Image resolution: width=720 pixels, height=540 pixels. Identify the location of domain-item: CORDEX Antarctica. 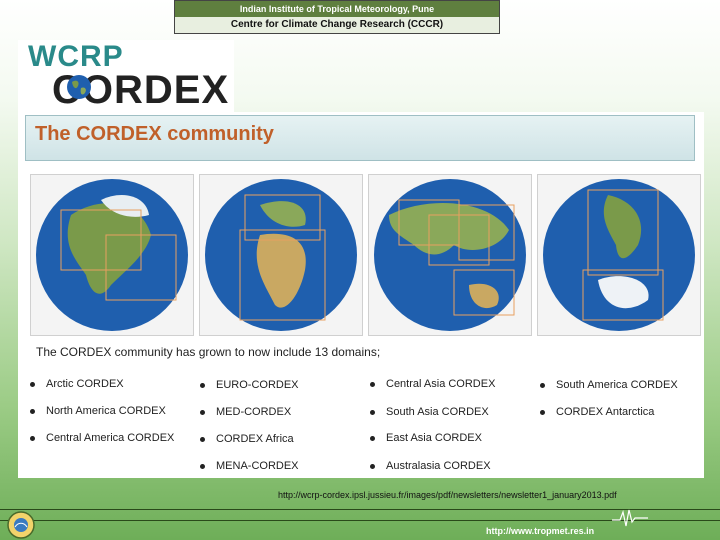
(597, 412).